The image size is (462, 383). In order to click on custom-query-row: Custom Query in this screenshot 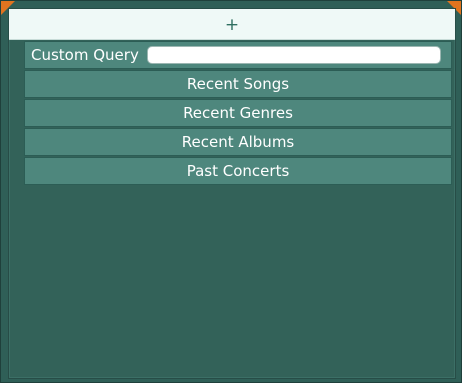, I will do `click(238, 55)`.